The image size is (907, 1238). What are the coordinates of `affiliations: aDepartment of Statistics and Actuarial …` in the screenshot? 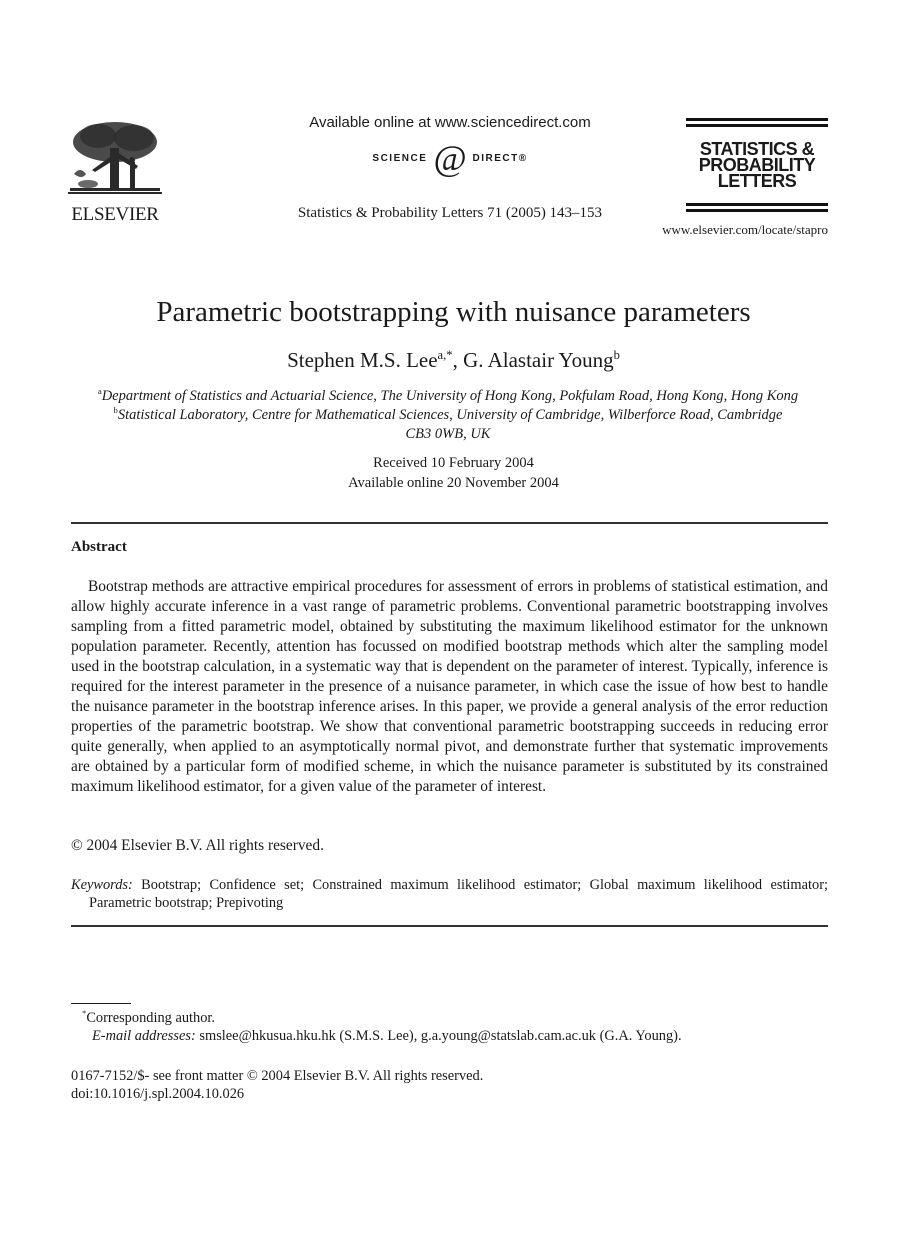 It's located at (448, 415).